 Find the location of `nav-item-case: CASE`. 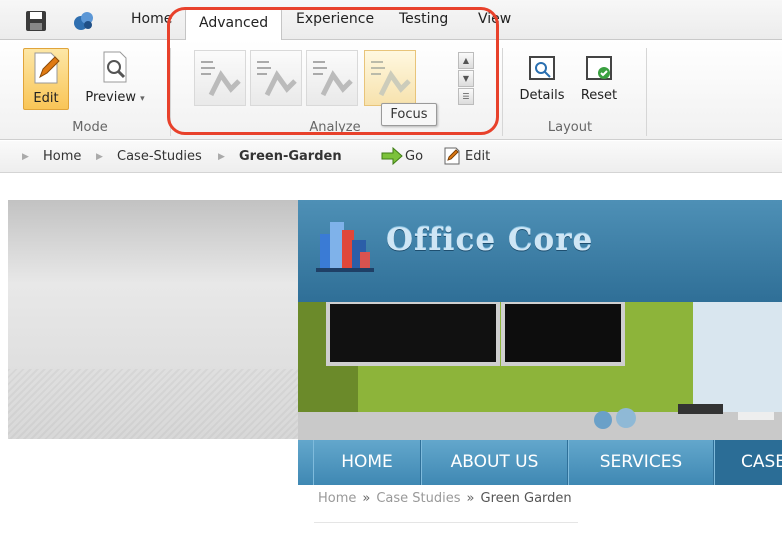

nav-item-case: CASE is located at coordinates (748, 462).